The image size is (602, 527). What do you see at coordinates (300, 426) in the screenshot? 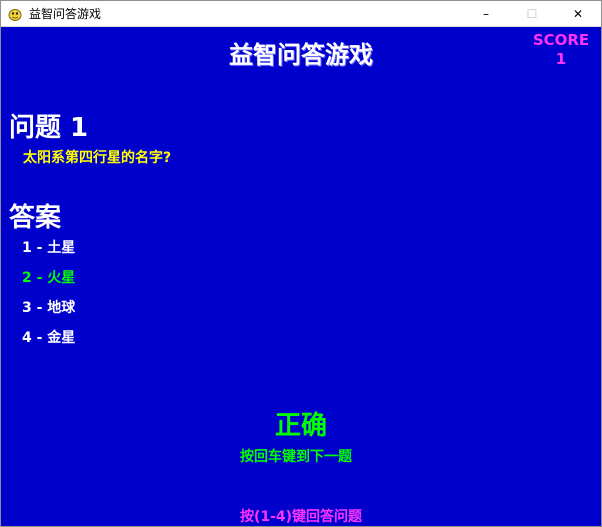
I see `result-text: 正确` at bounding box center [300, 426].